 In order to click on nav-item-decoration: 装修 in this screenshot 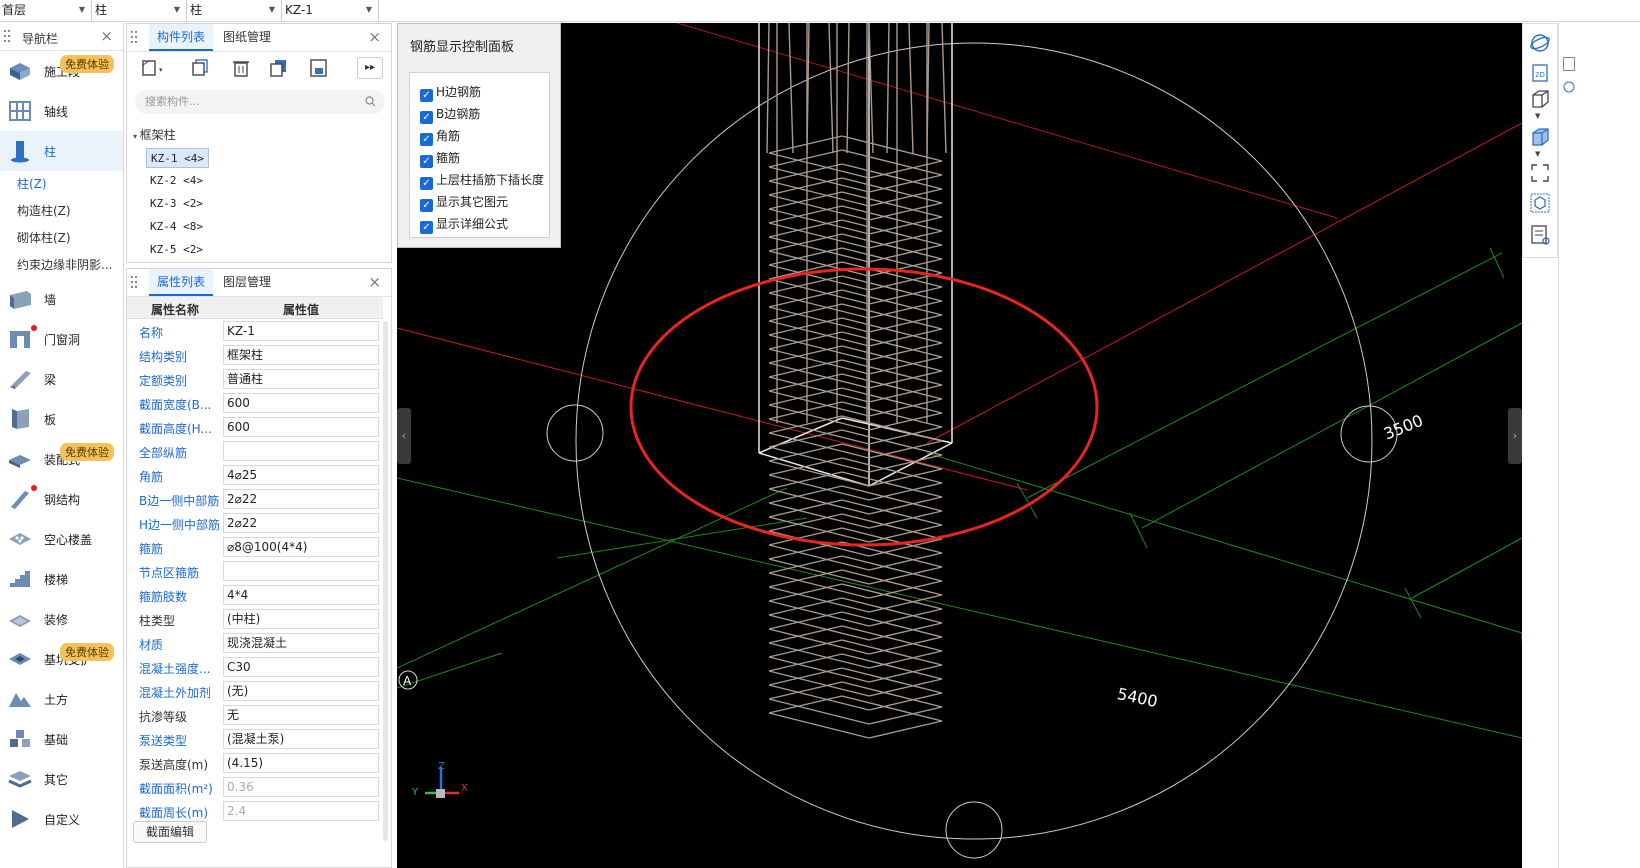, I will do `click(61, 619)`.